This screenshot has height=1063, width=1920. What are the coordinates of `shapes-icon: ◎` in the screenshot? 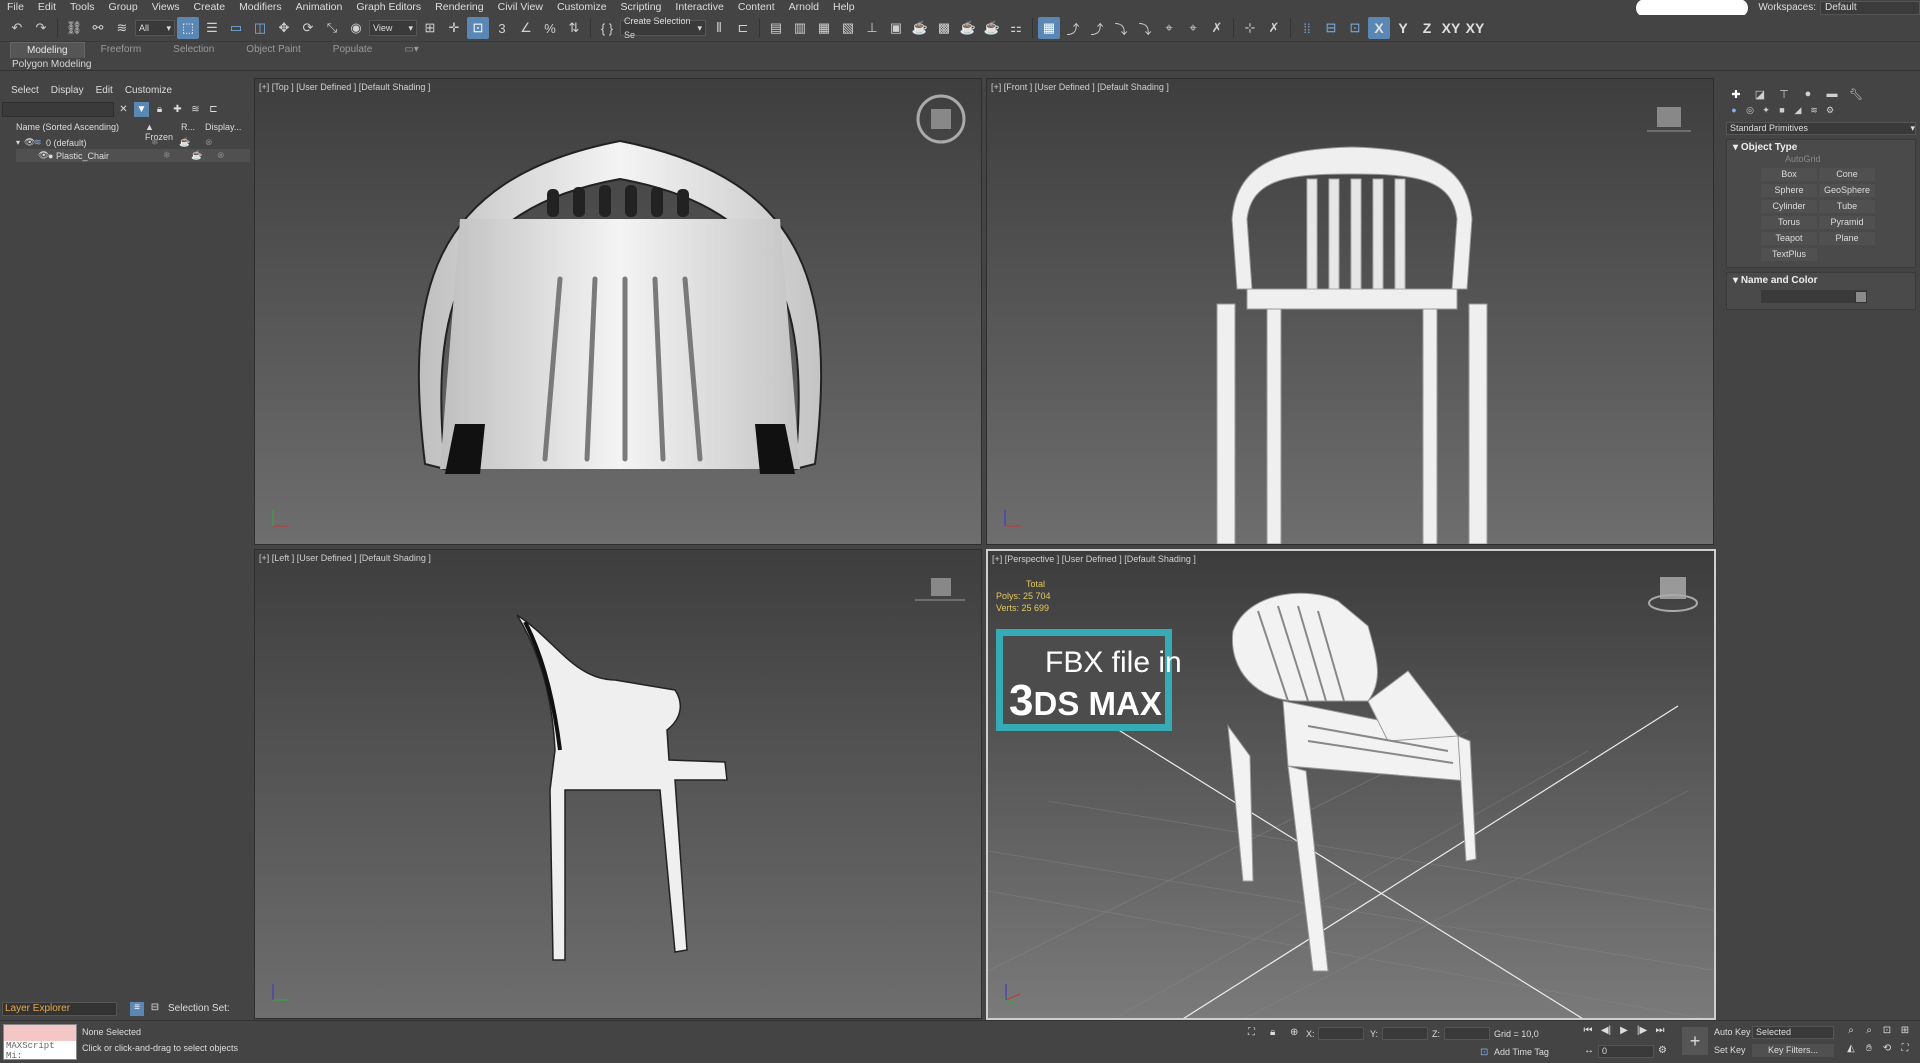 It's located at (1750, 110).